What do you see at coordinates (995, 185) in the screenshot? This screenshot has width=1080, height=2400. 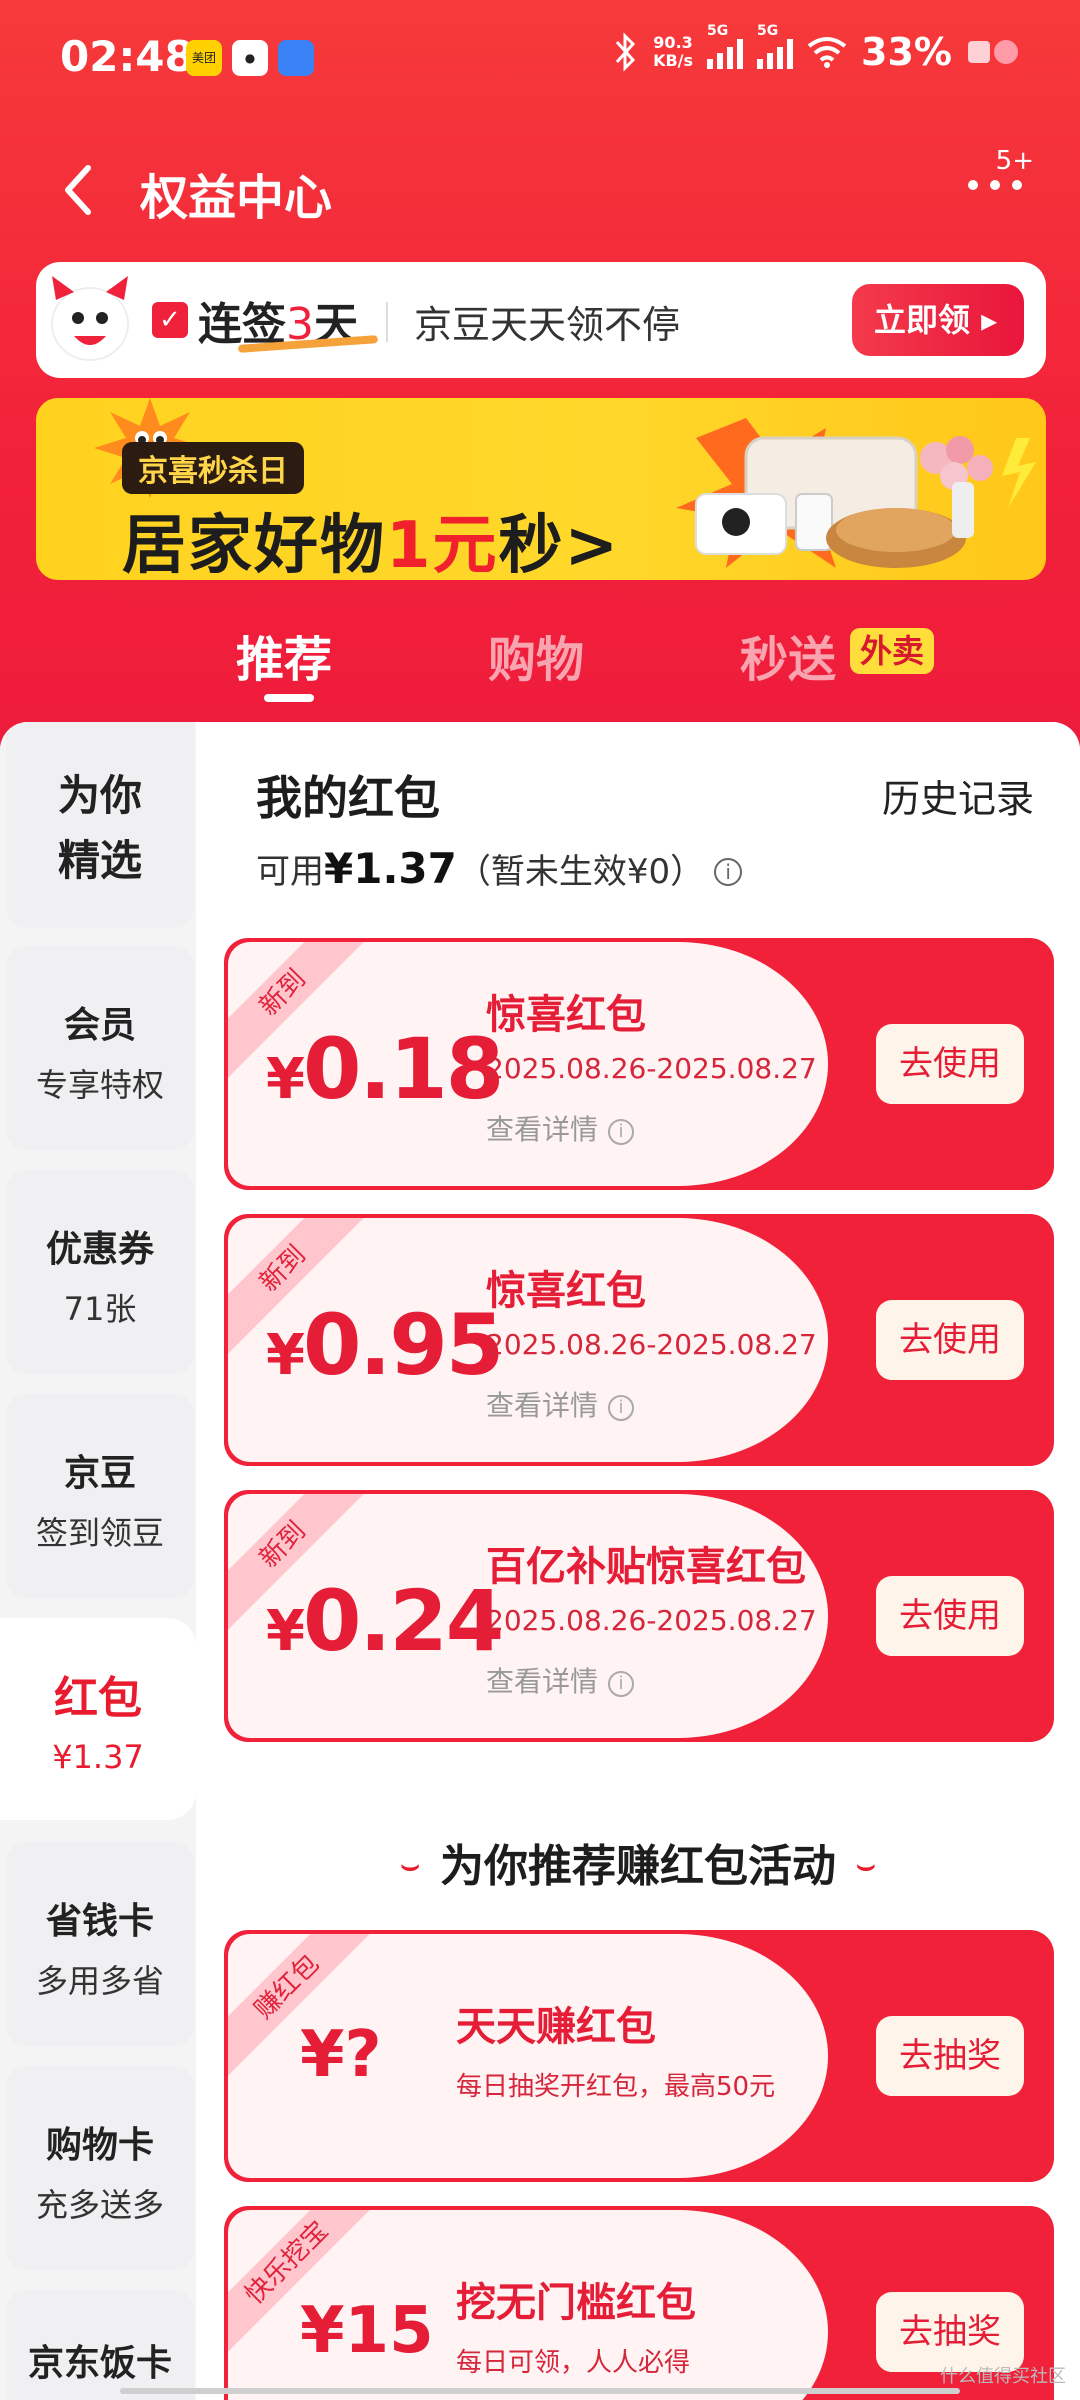 I see `more-menu-button` at bounding box center [995, 185].